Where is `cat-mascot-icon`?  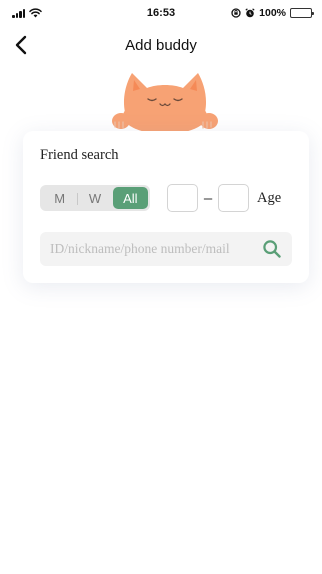
cat-mascot-icon is located at coordinates (165, 103).